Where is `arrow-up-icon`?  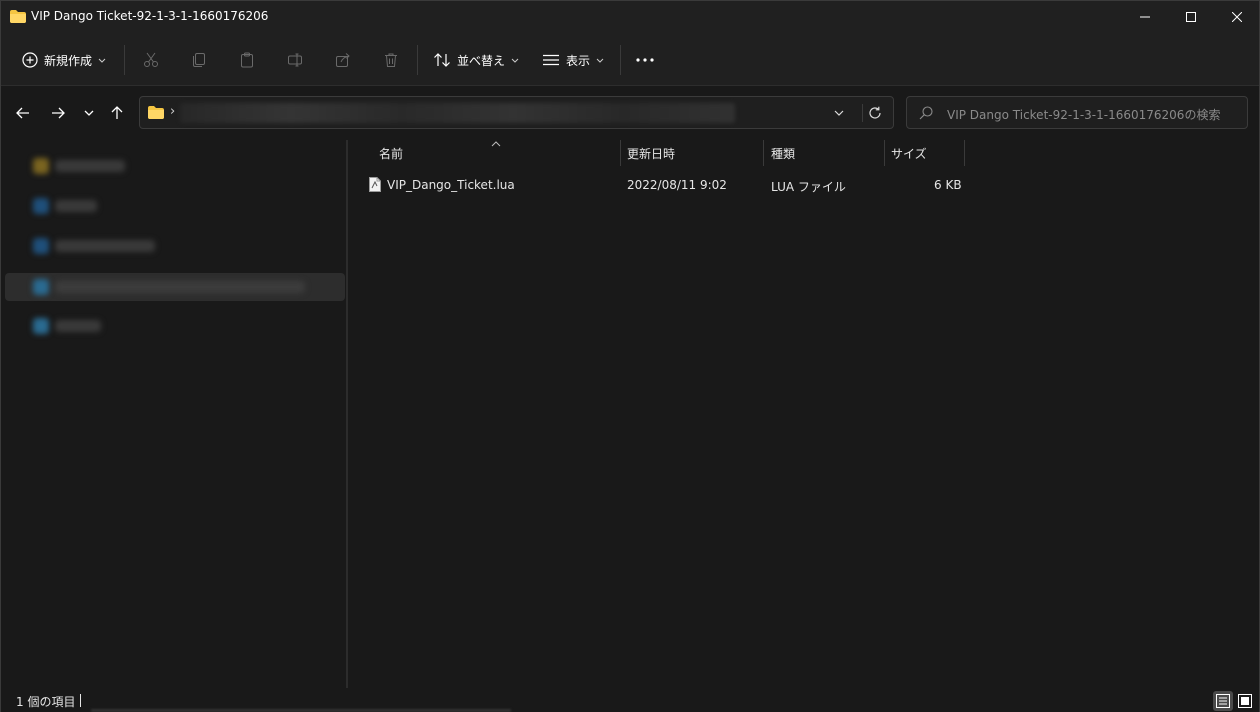
arrow-up-icon is located at coordinates (117, 112).